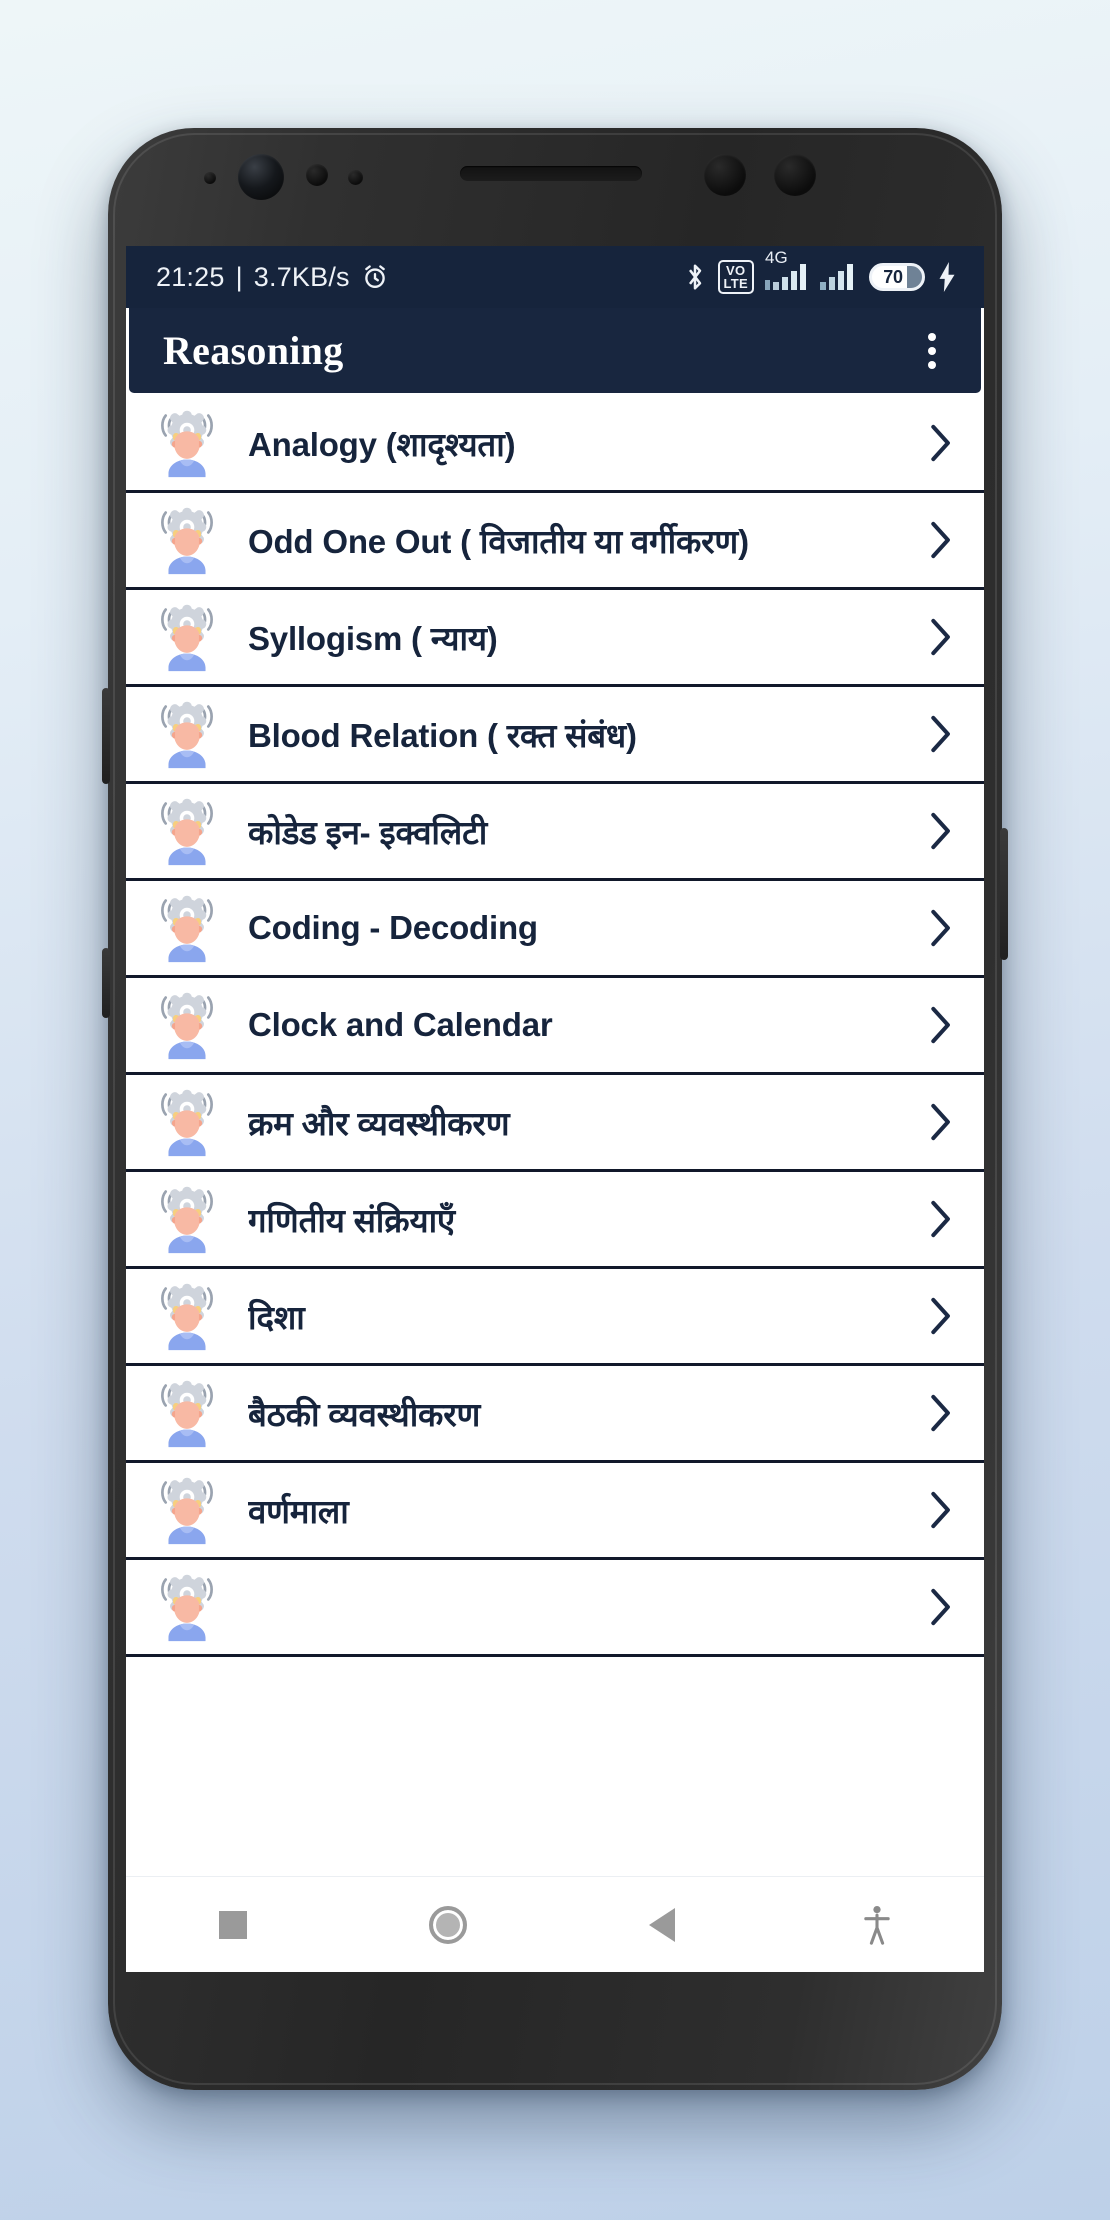 The image size is (1110, 2220). I want to click on list-item-label: Clock and Calendar, so click(400, 1024).